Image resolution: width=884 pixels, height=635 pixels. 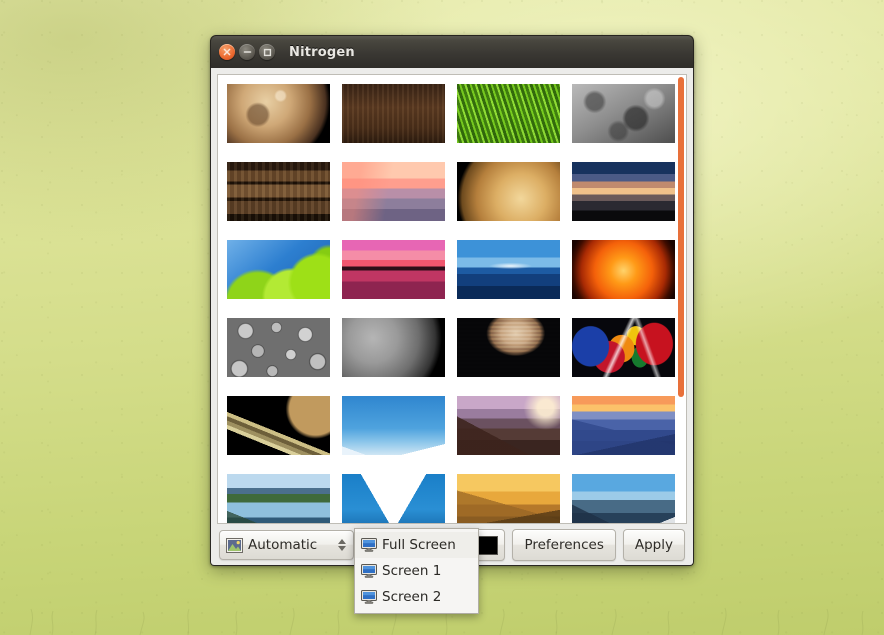 I want to click on menu-item-label: Screen 2, so click(x=412, y=597).